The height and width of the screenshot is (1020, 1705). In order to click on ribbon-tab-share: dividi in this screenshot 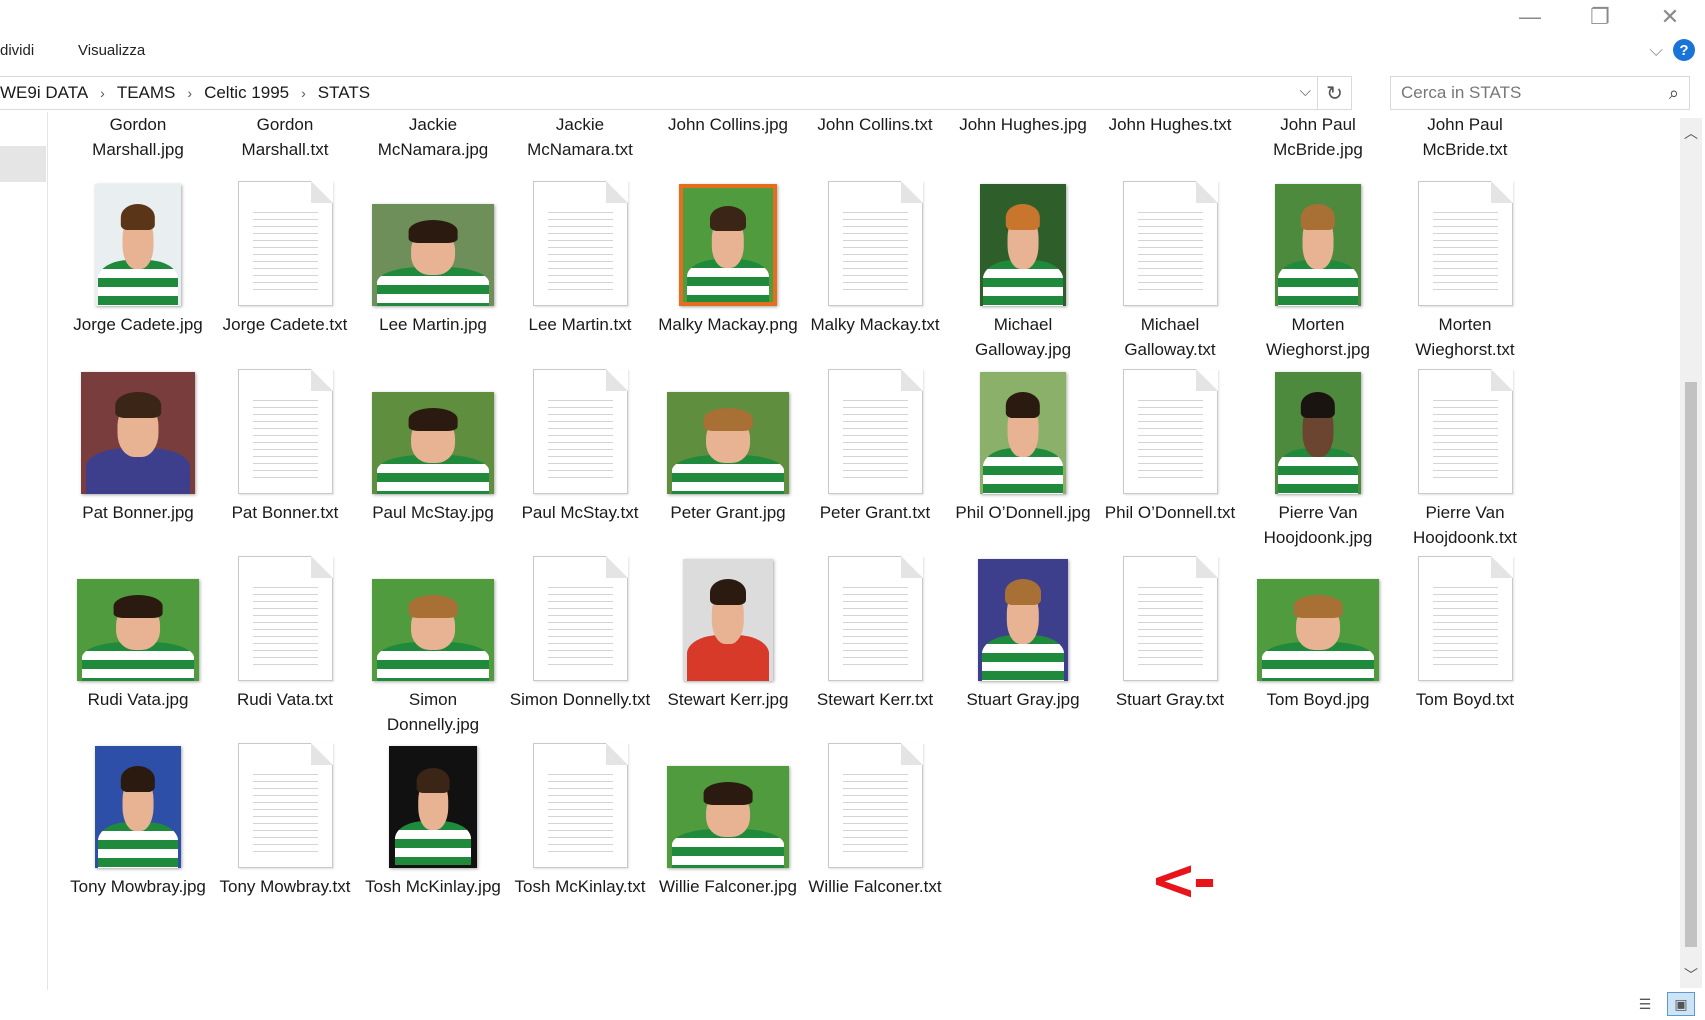, I will do `click(17, 50)`.